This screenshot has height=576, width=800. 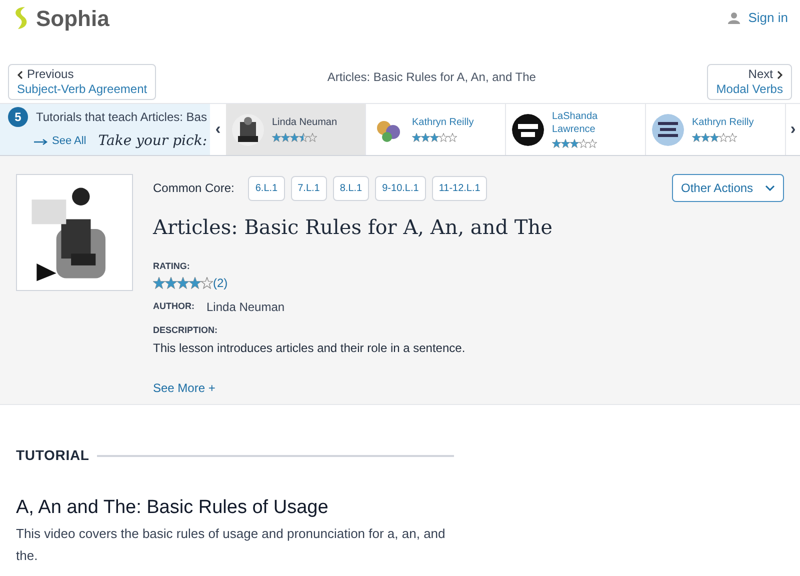 What do you see at coordinates (308, 188) in the screenshot?
I see `standard-tag: 7.L.1` at bounding box center [308, 188].